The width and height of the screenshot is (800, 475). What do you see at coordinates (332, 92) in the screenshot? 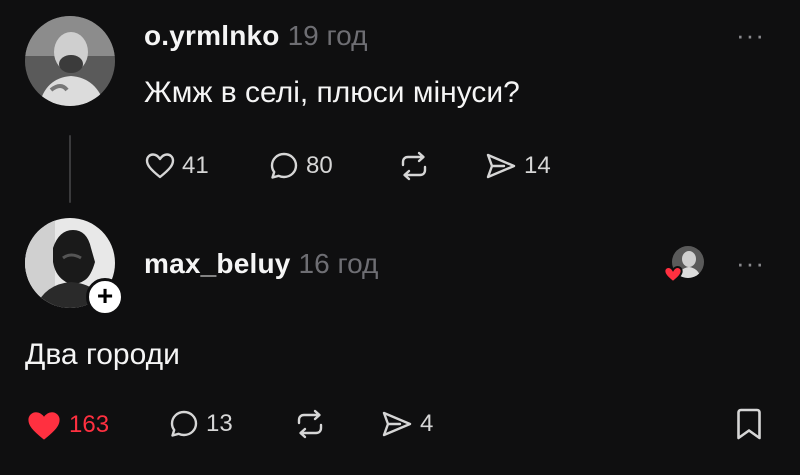
I see `post-text: Жмж в селі, плюси мінуси?` at bounding box center [332, 92].